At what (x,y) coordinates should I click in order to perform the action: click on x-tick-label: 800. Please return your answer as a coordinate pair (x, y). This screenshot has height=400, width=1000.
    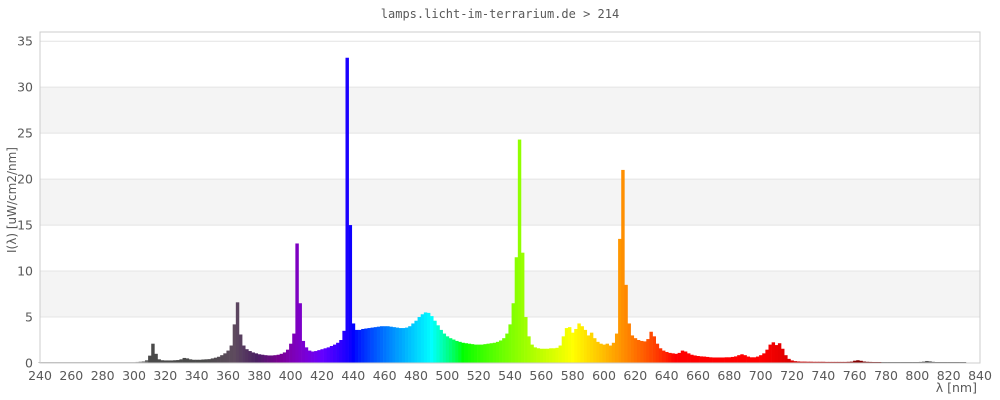
    Looking at the image, I should click on (917, 375).